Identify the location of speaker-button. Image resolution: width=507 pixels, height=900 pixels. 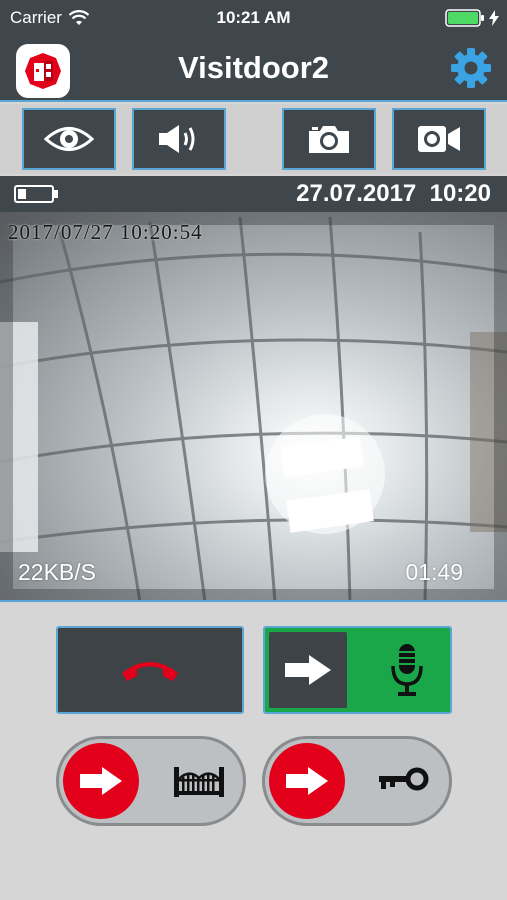
(179, 139).